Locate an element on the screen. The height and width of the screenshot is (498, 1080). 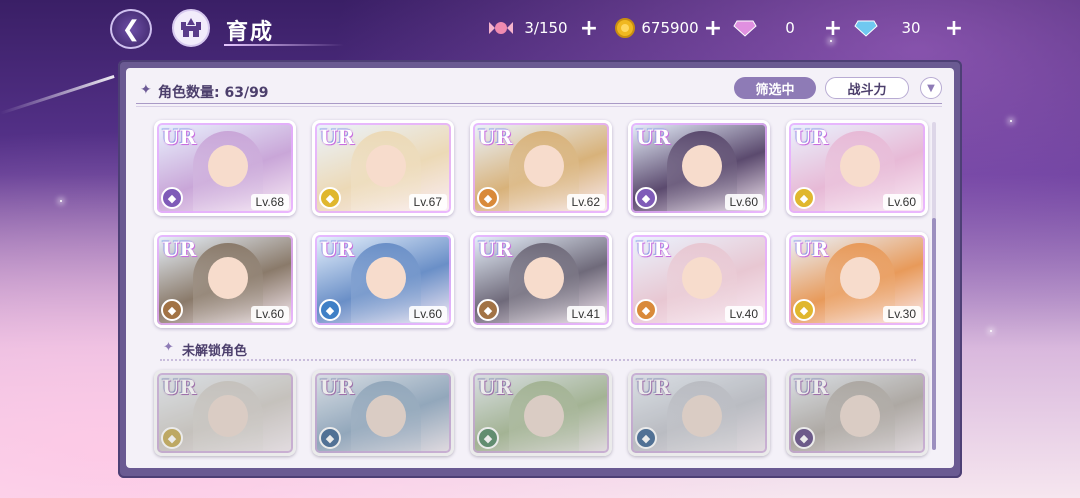
sort-order-button: ▼ is located at coordinates (931, 88).